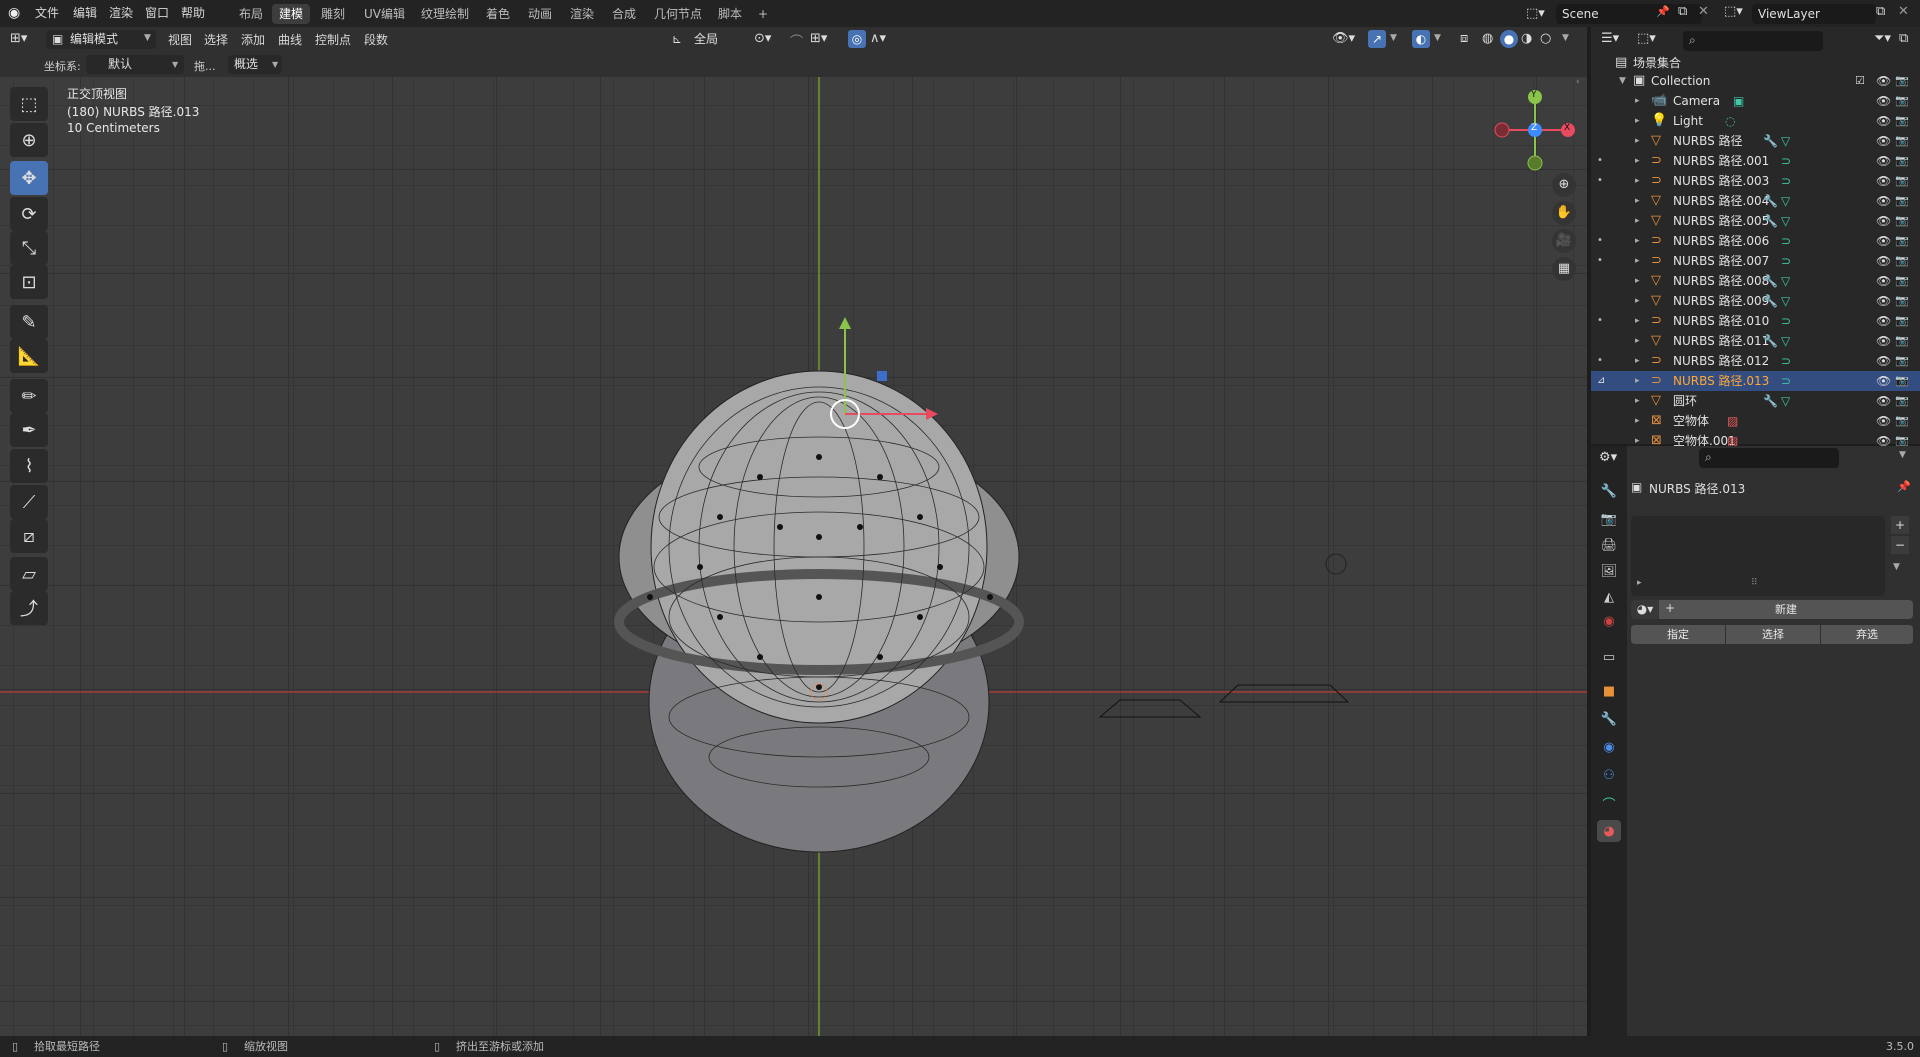 The width and height of the screenshot is (1920, 1057). What do you see at coordinates (1755, 241) in the screenshot?
I see `outliner-row: • ▸ ⊃ NURBS 路径.006 ⊃ 👁 📷` at bounding box center [1755, 241].